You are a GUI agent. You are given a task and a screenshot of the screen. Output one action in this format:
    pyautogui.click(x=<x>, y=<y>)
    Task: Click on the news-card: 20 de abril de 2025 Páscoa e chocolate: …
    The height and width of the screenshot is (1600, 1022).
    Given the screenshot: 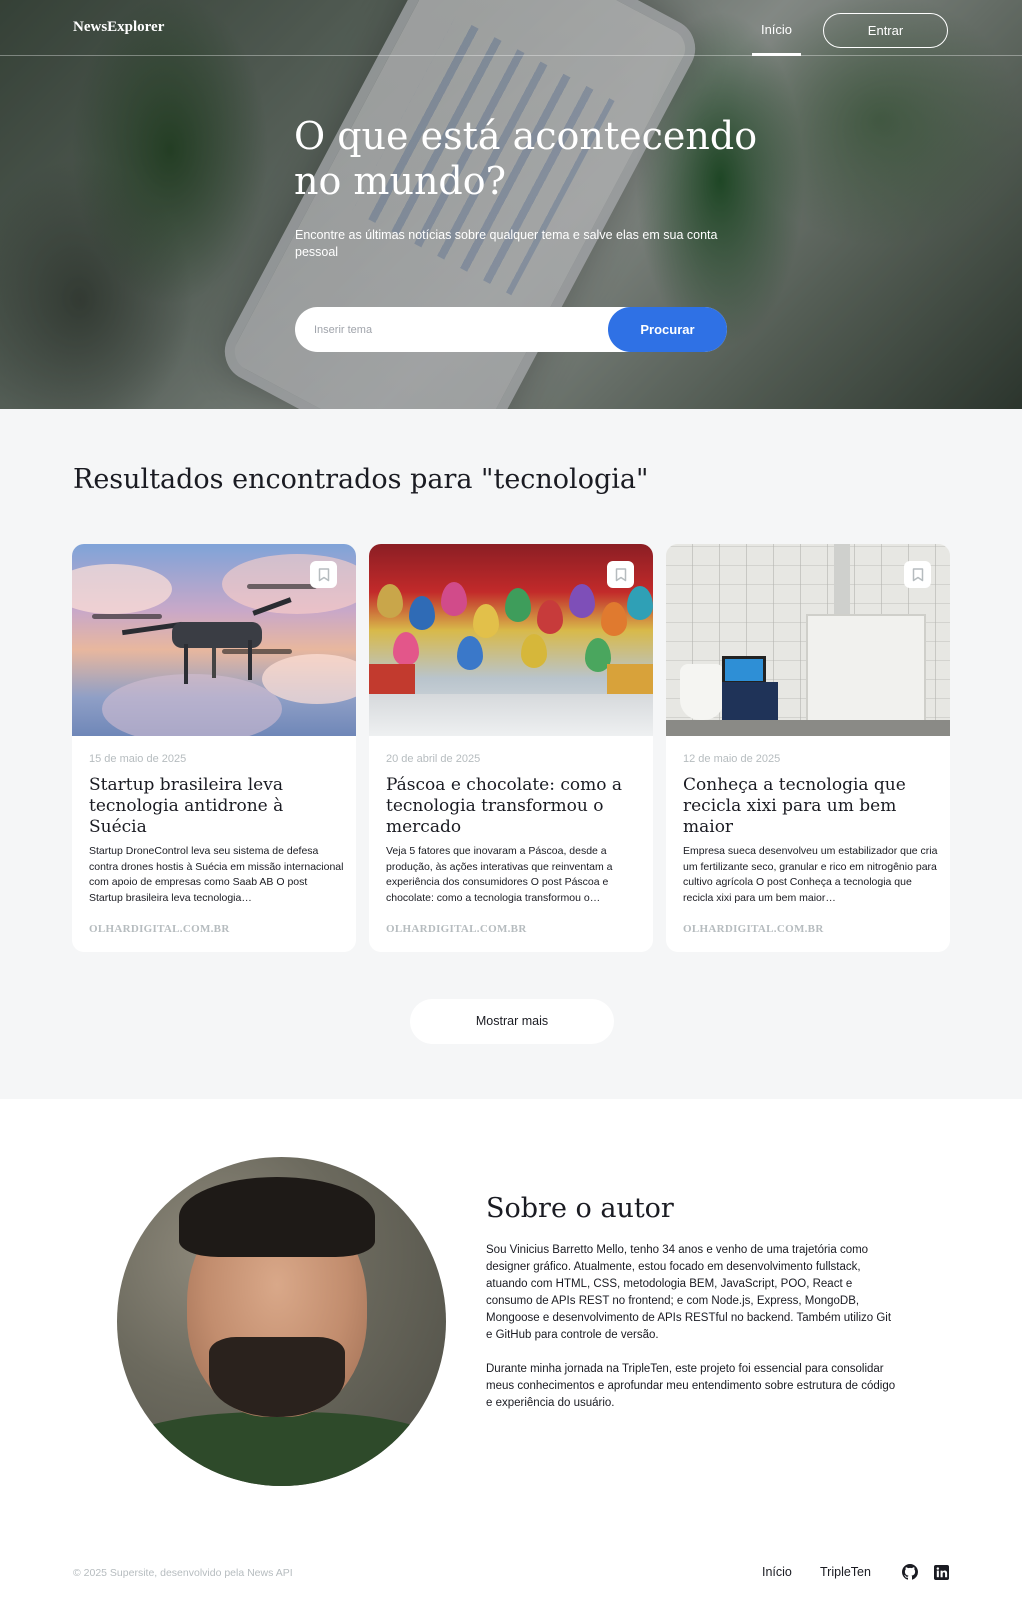 What is the action you would take?
    pyautogui.click(x=511, y=748)
    